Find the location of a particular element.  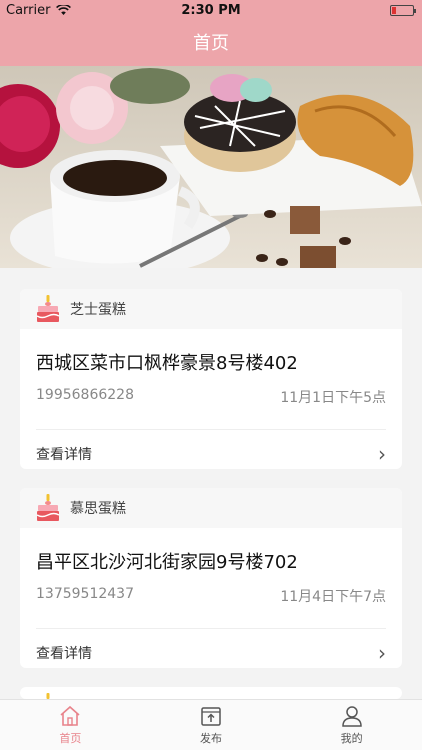

order-meta: 19956866228 11月1日下午5点 is located at coordinates (211, 397).